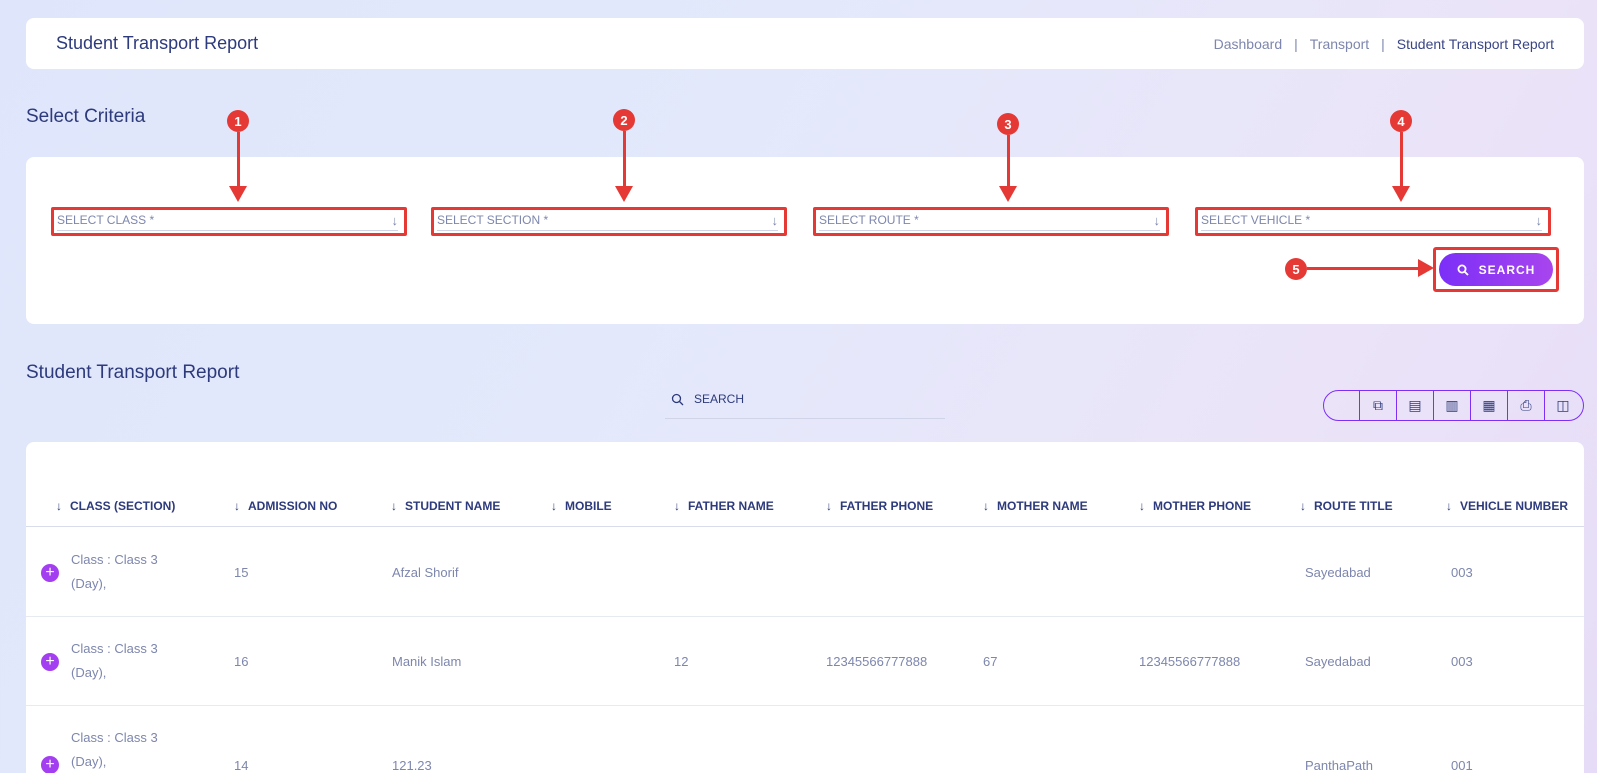  I want to click on breadcrumb-current: Student Transport Report, so click(1475, 43).